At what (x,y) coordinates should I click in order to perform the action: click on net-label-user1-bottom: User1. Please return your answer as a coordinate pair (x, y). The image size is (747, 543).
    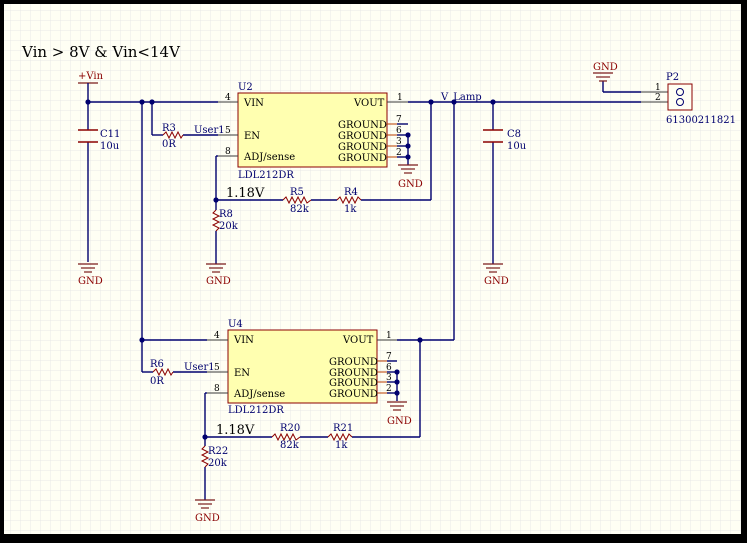
    Looking at the image, I should click on (199, 367).